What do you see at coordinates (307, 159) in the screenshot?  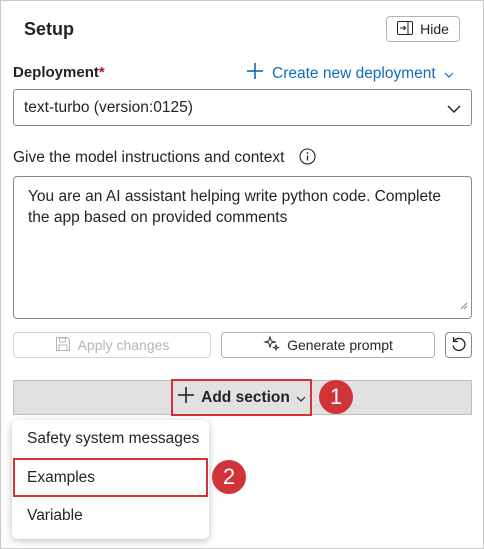 I see `info-icon` at bounding box center [307, 159].